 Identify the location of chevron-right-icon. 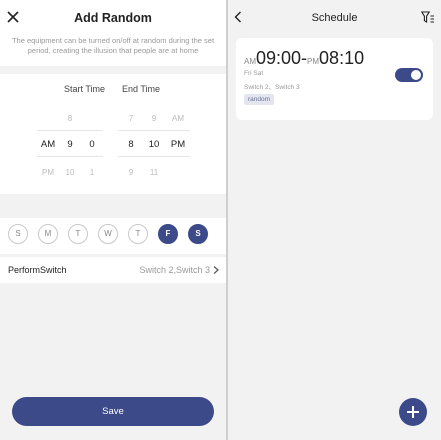
(216, 270).